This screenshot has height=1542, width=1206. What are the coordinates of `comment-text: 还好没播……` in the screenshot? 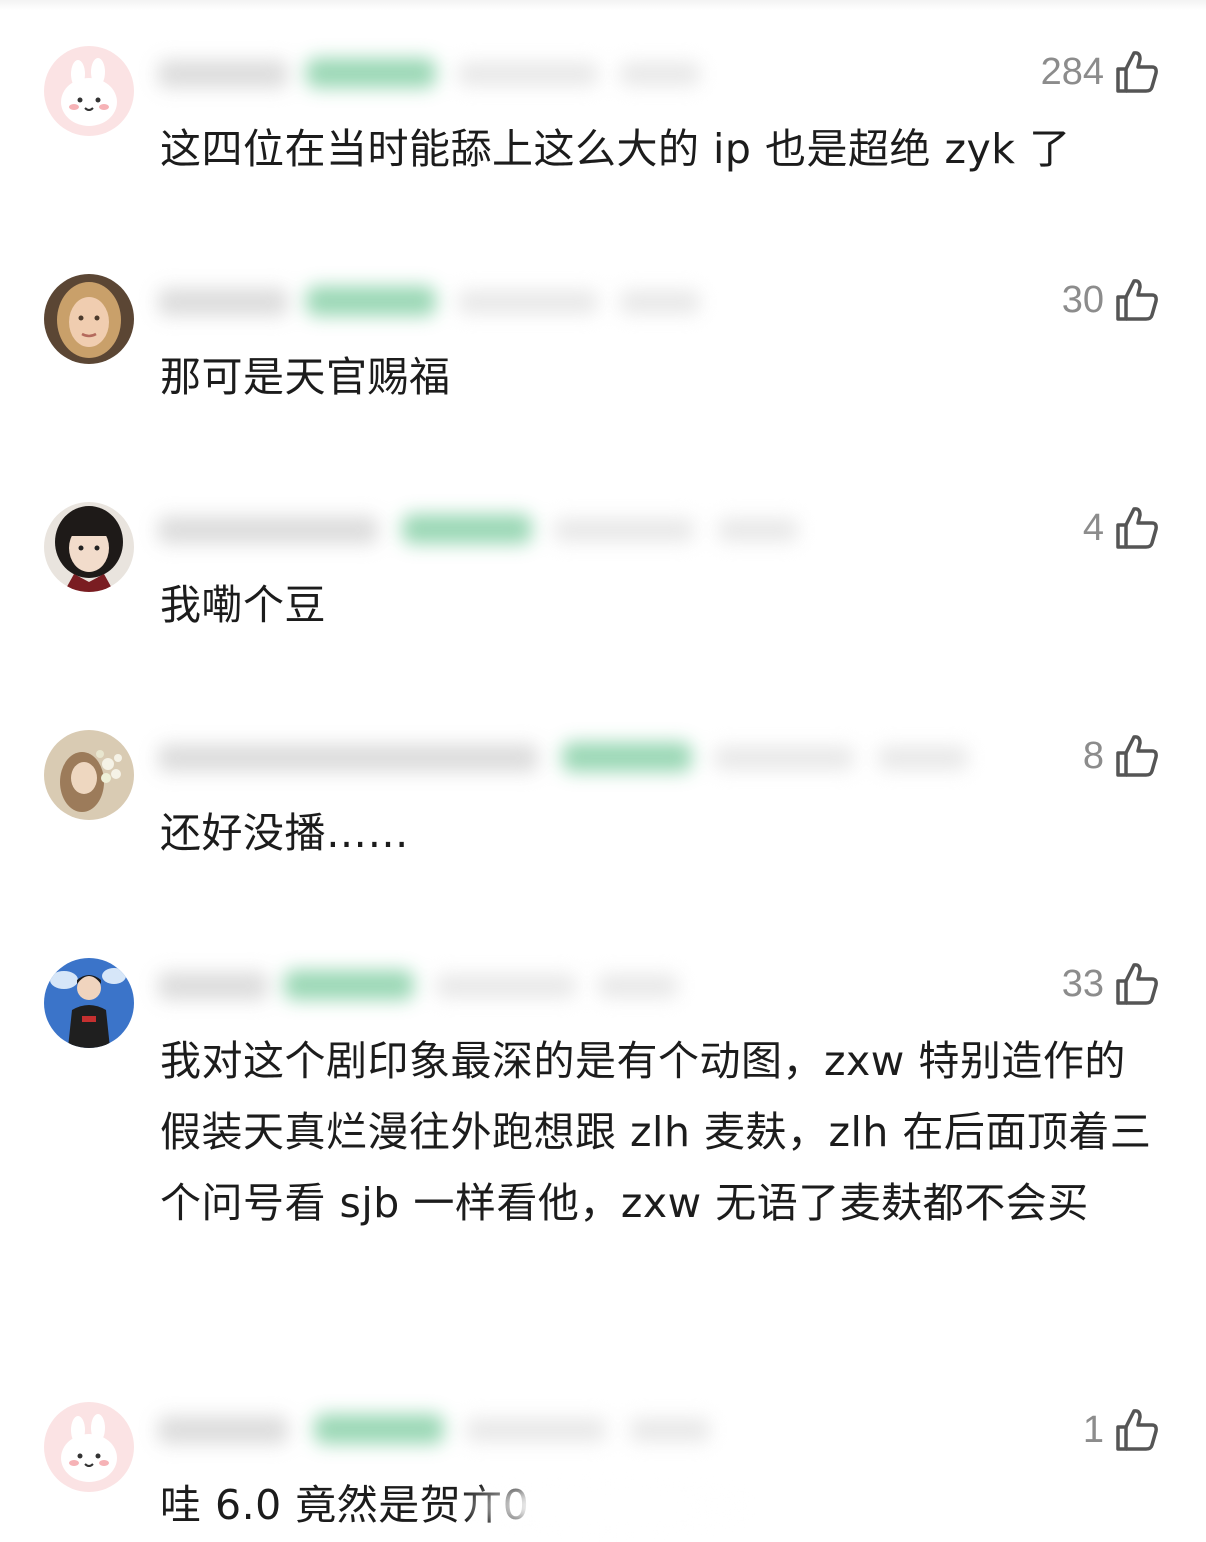 It's located at (284, 833).